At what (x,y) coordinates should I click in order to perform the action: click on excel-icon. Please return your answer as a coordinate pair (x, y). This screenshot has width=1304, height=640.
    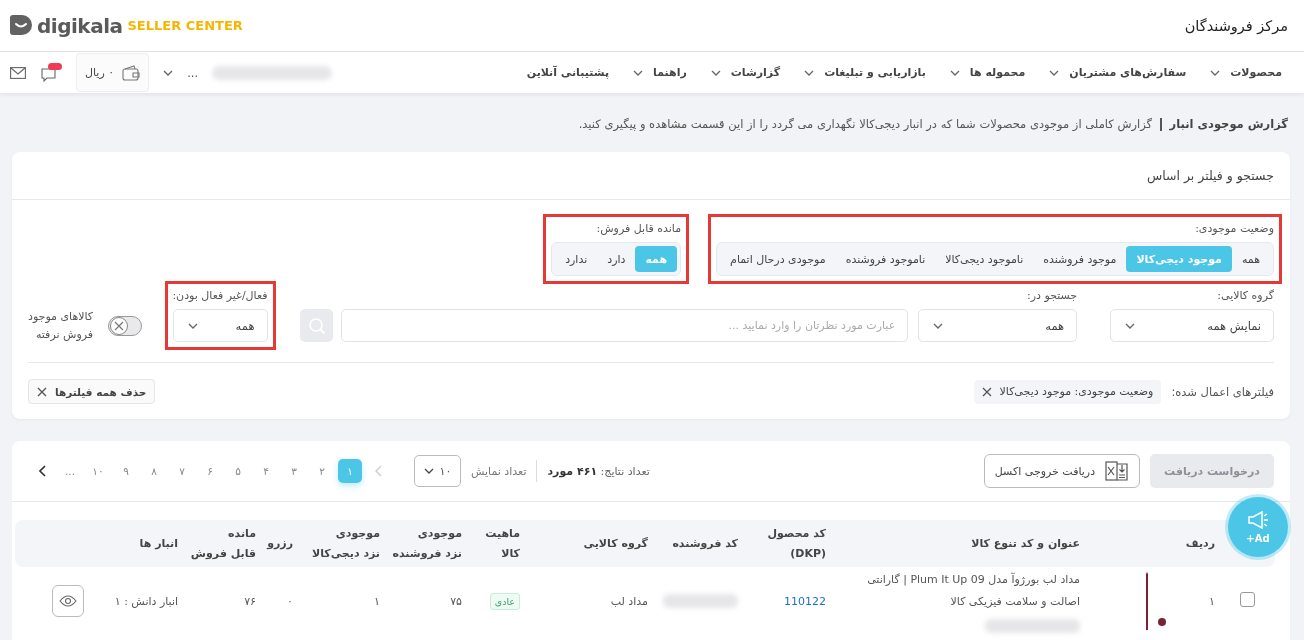
    Looking at the image, I should click on (1117, 471).